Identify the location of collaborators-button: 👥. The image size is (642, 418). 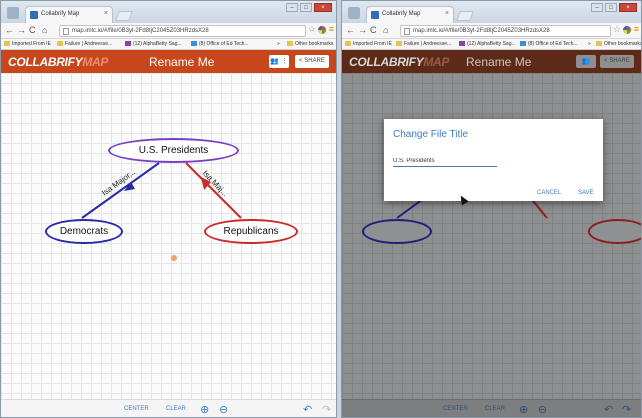
(586, 61).